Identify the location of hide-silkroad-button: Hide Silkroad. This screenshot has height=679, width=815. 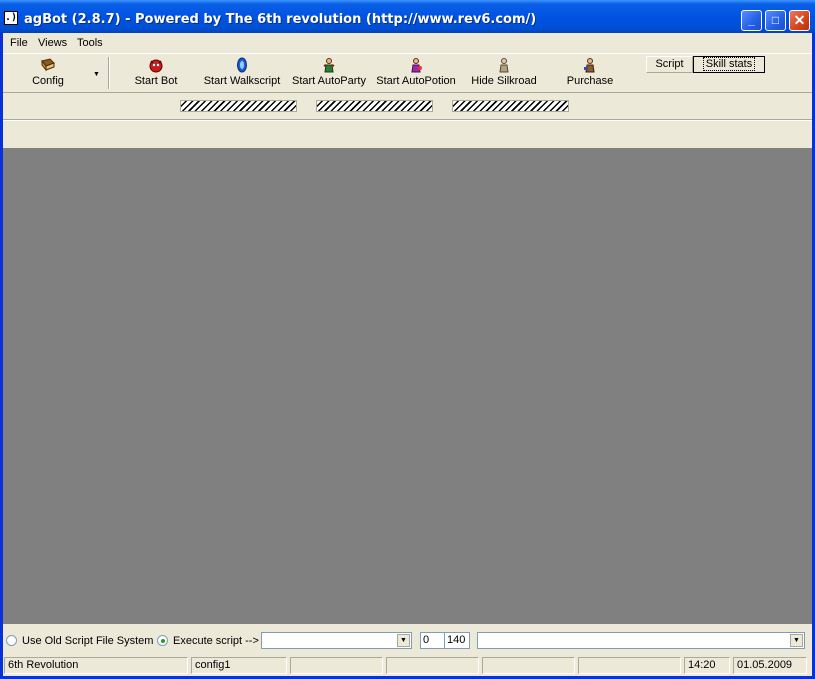
(504, 72).